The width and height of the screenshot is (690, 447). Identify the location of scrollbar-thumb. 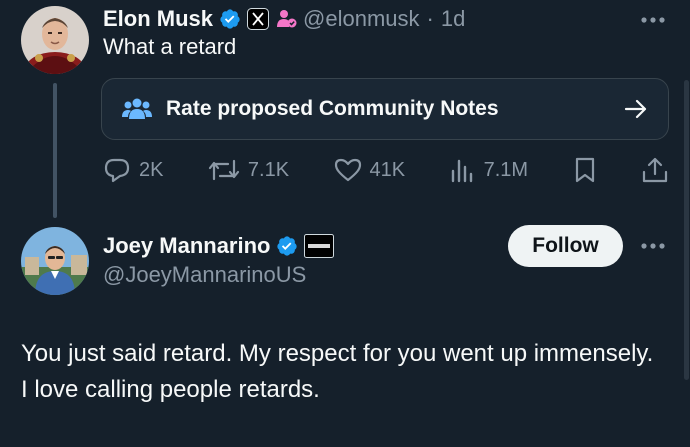
(686, 230).